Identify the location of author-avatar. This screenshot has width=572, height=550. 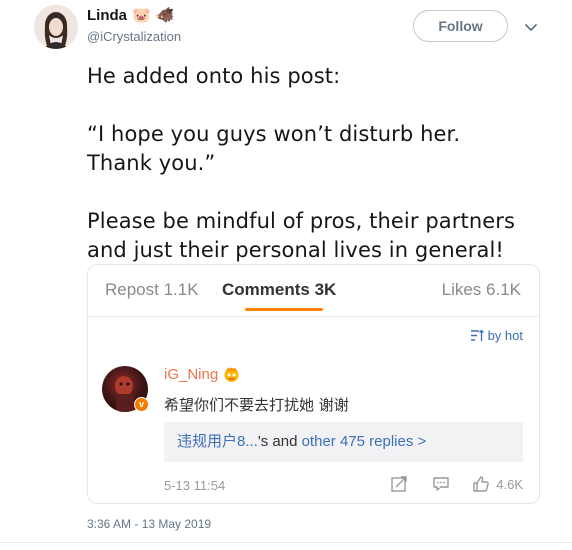
(56, 27).